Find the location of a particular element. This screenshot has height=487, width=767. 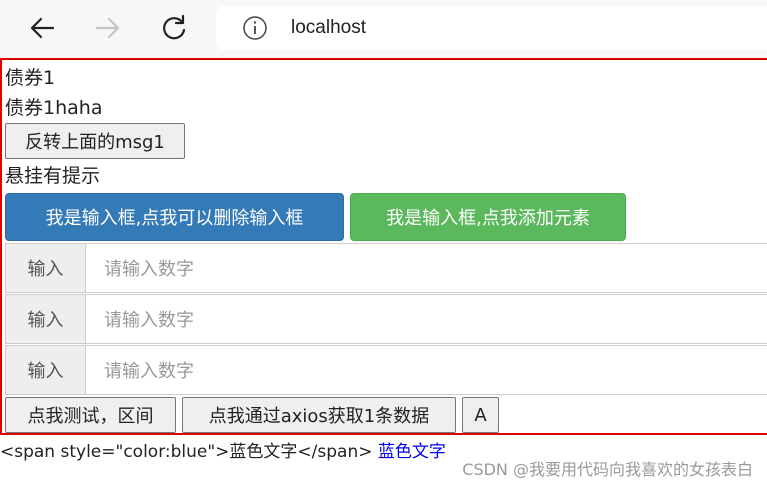

back-arrow-icon is located at coordinates (42, 28).